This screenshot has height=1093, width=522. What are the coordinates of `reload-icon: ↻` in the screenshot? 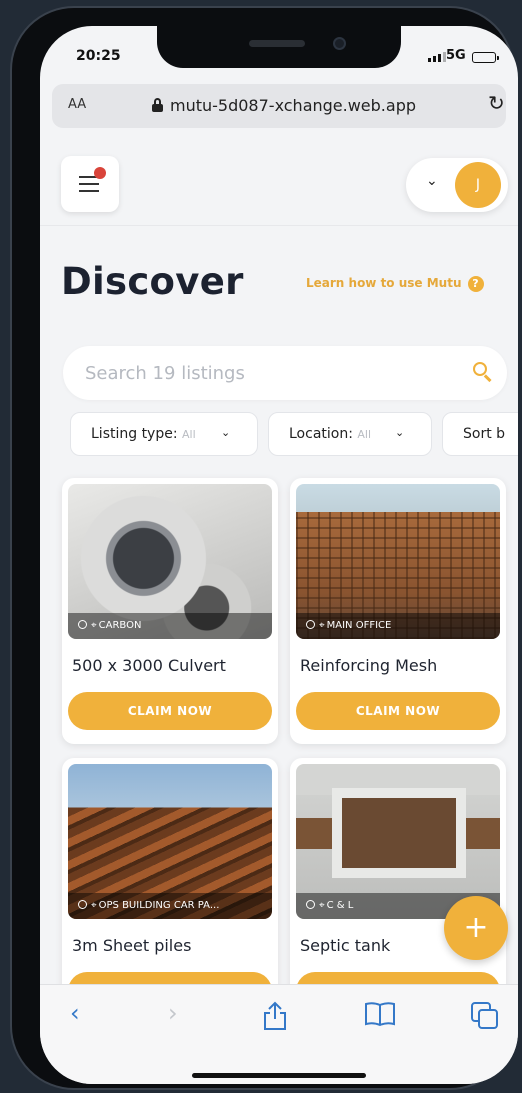 It's located at (496, 103).